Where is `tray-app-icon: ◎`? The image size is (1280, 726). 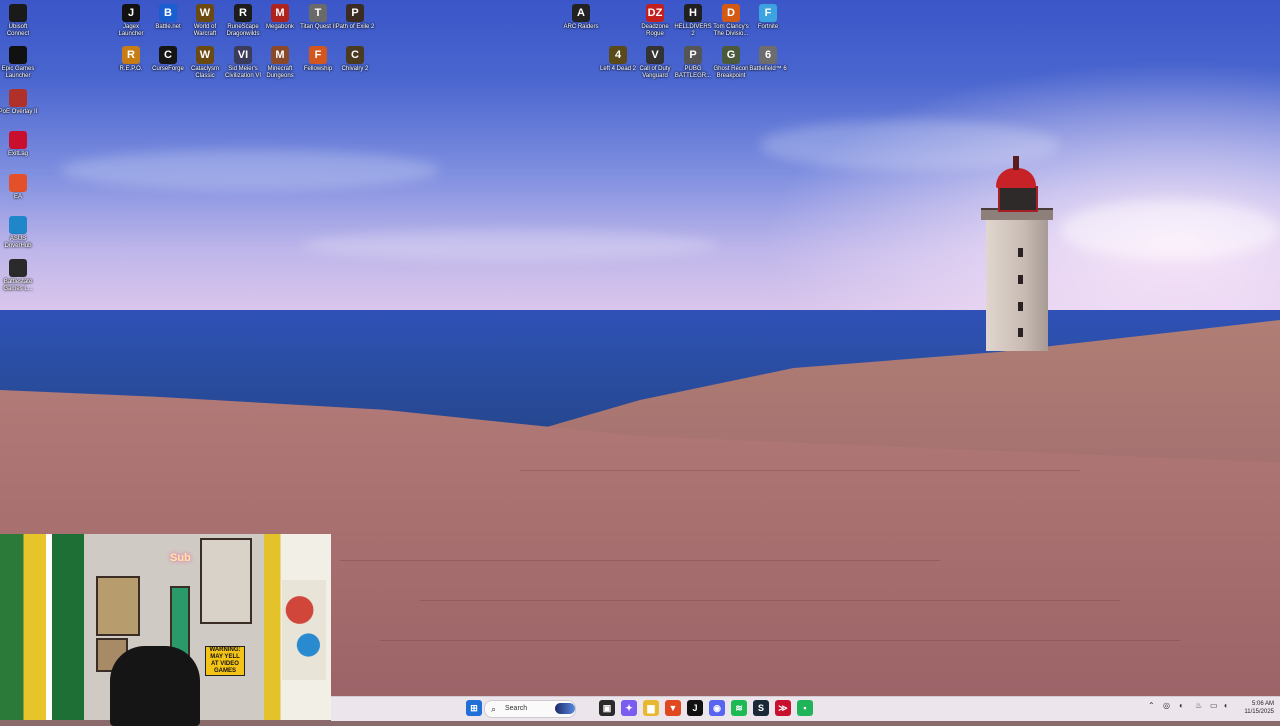 tray-app-icon: ◎ is located at coordinates (1166, 705).